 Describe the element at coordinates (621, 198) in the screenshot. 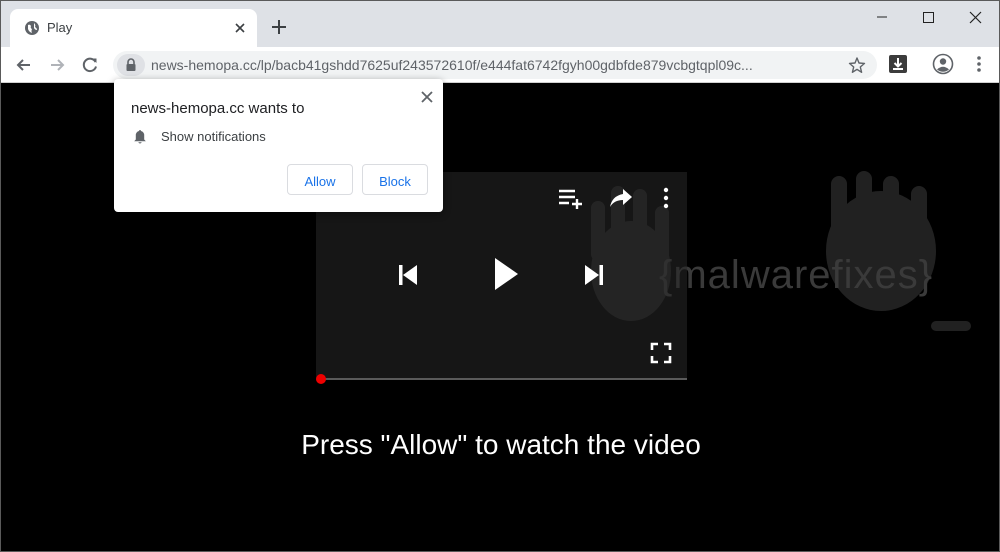

I see `share-icon` at that location.